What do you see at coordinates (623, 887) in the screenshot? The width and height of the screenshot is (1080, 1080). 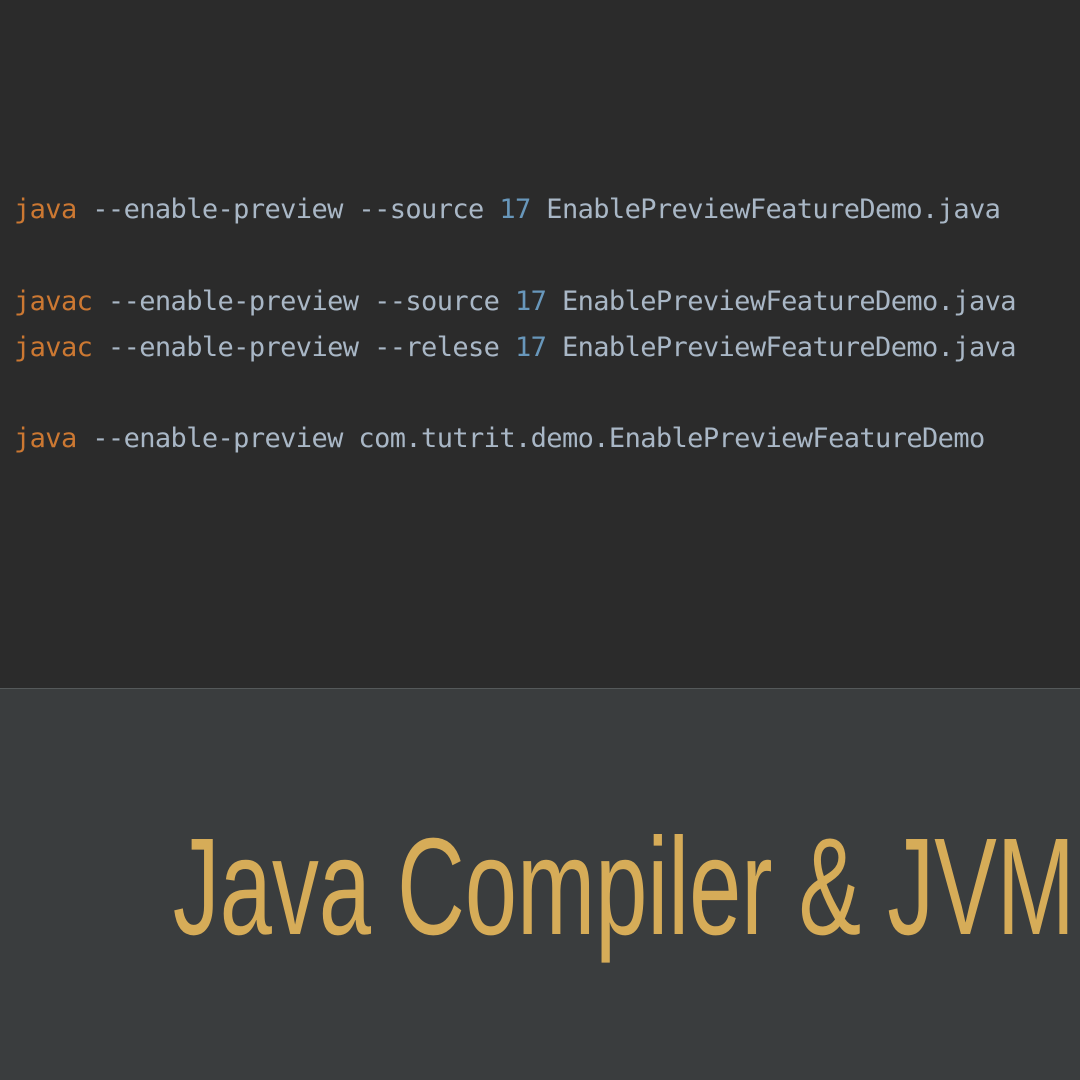 I see `page-title: Java Compiler & JVM` at bounding box center [623, 887].